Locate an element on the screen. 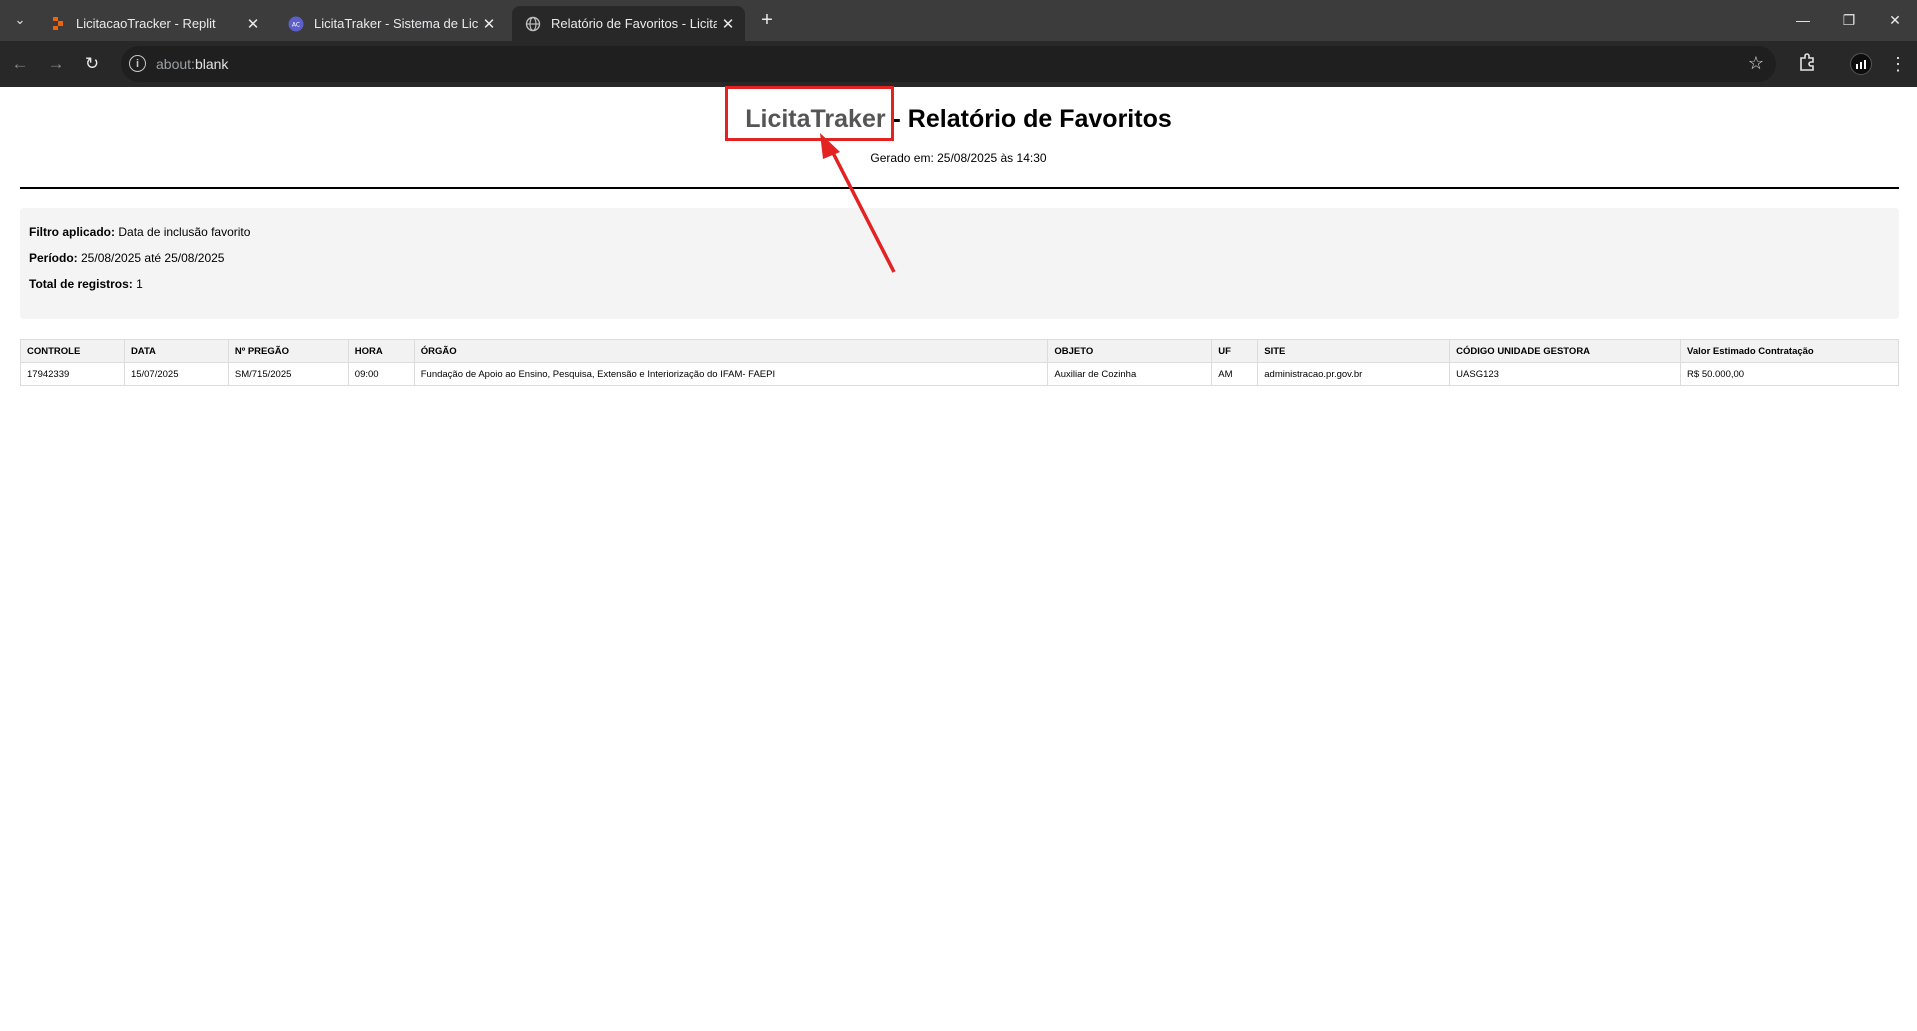 The height and width of the screenshot is (1031, 1917). column-header: Valor Estimado Contratação is located at coordinates (1789, 351).